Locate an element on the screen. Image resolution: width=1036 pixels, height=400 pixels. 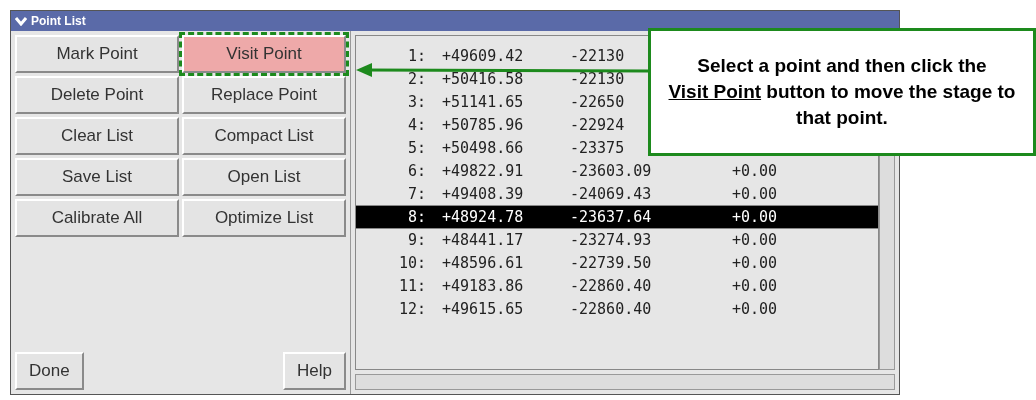
y-cell-text: -23603.09 is located at coordinates (611, 171).